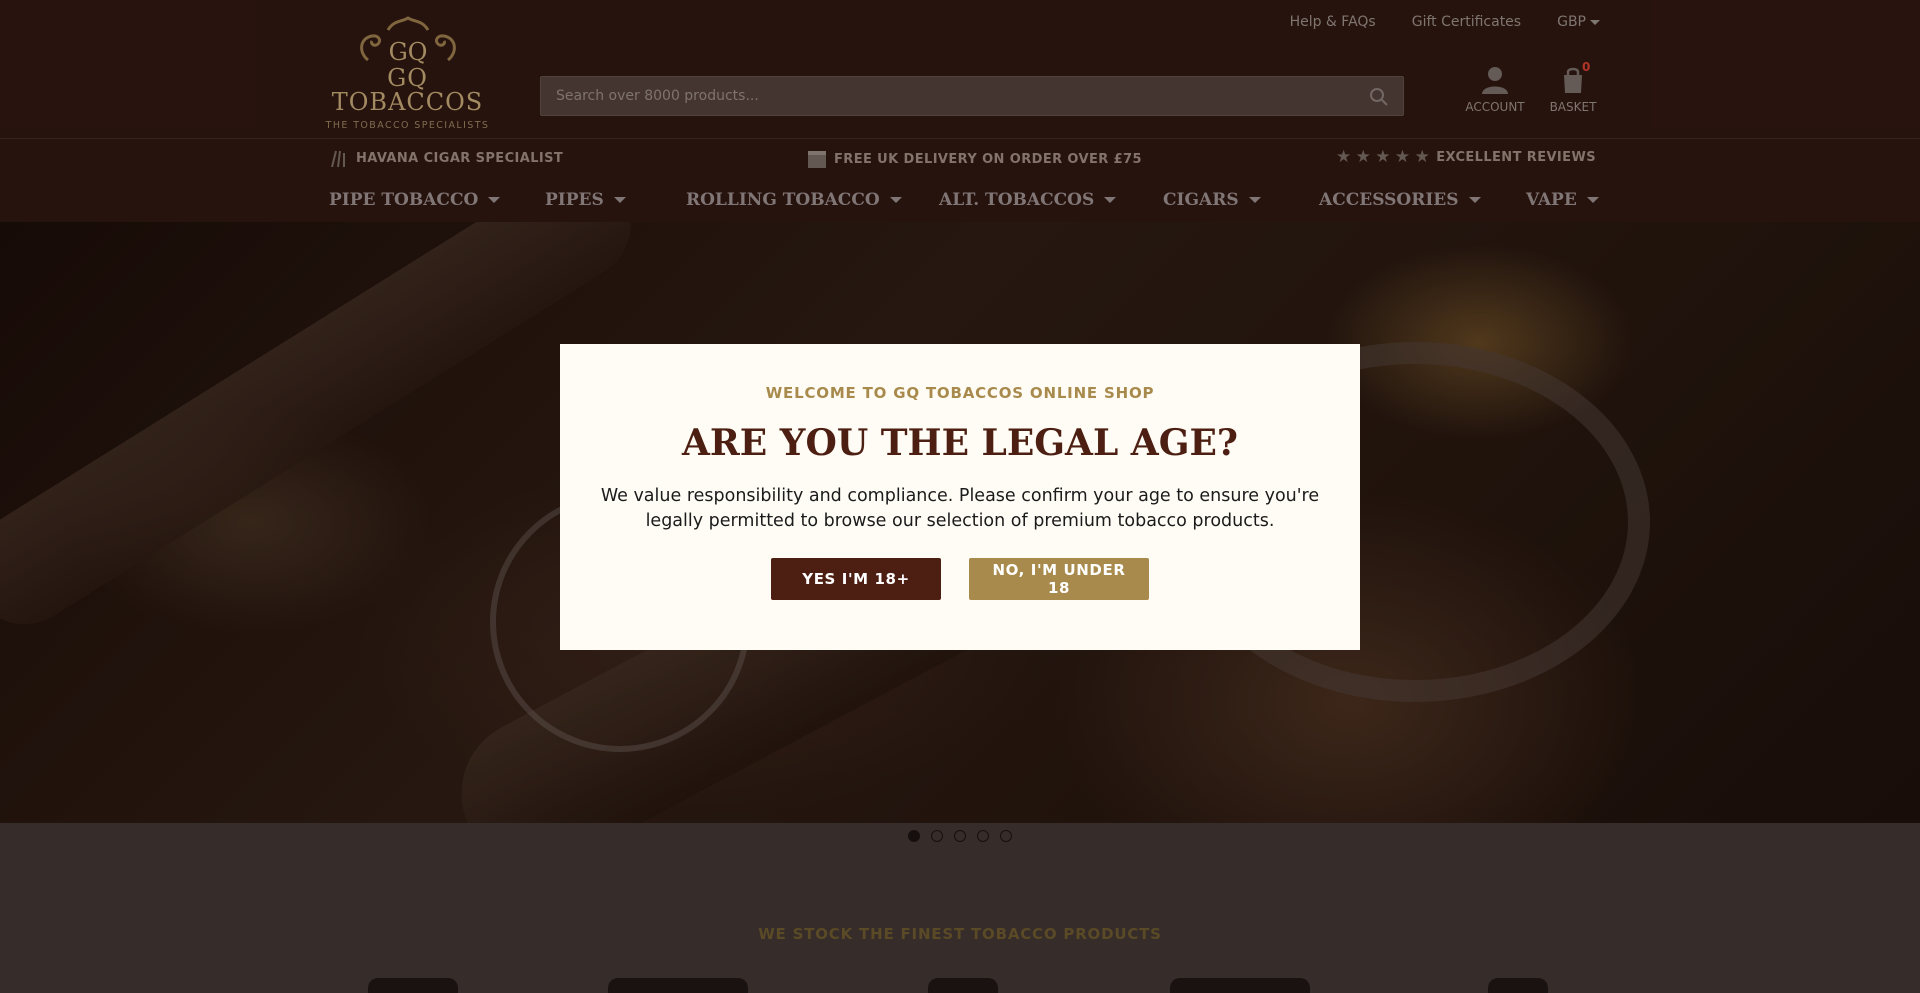  Describe the element at coordinates (960, 579) in the screenshot. I see `modal-actions: YES I'M 18+ NO, I'M UNDER 18` at that location.